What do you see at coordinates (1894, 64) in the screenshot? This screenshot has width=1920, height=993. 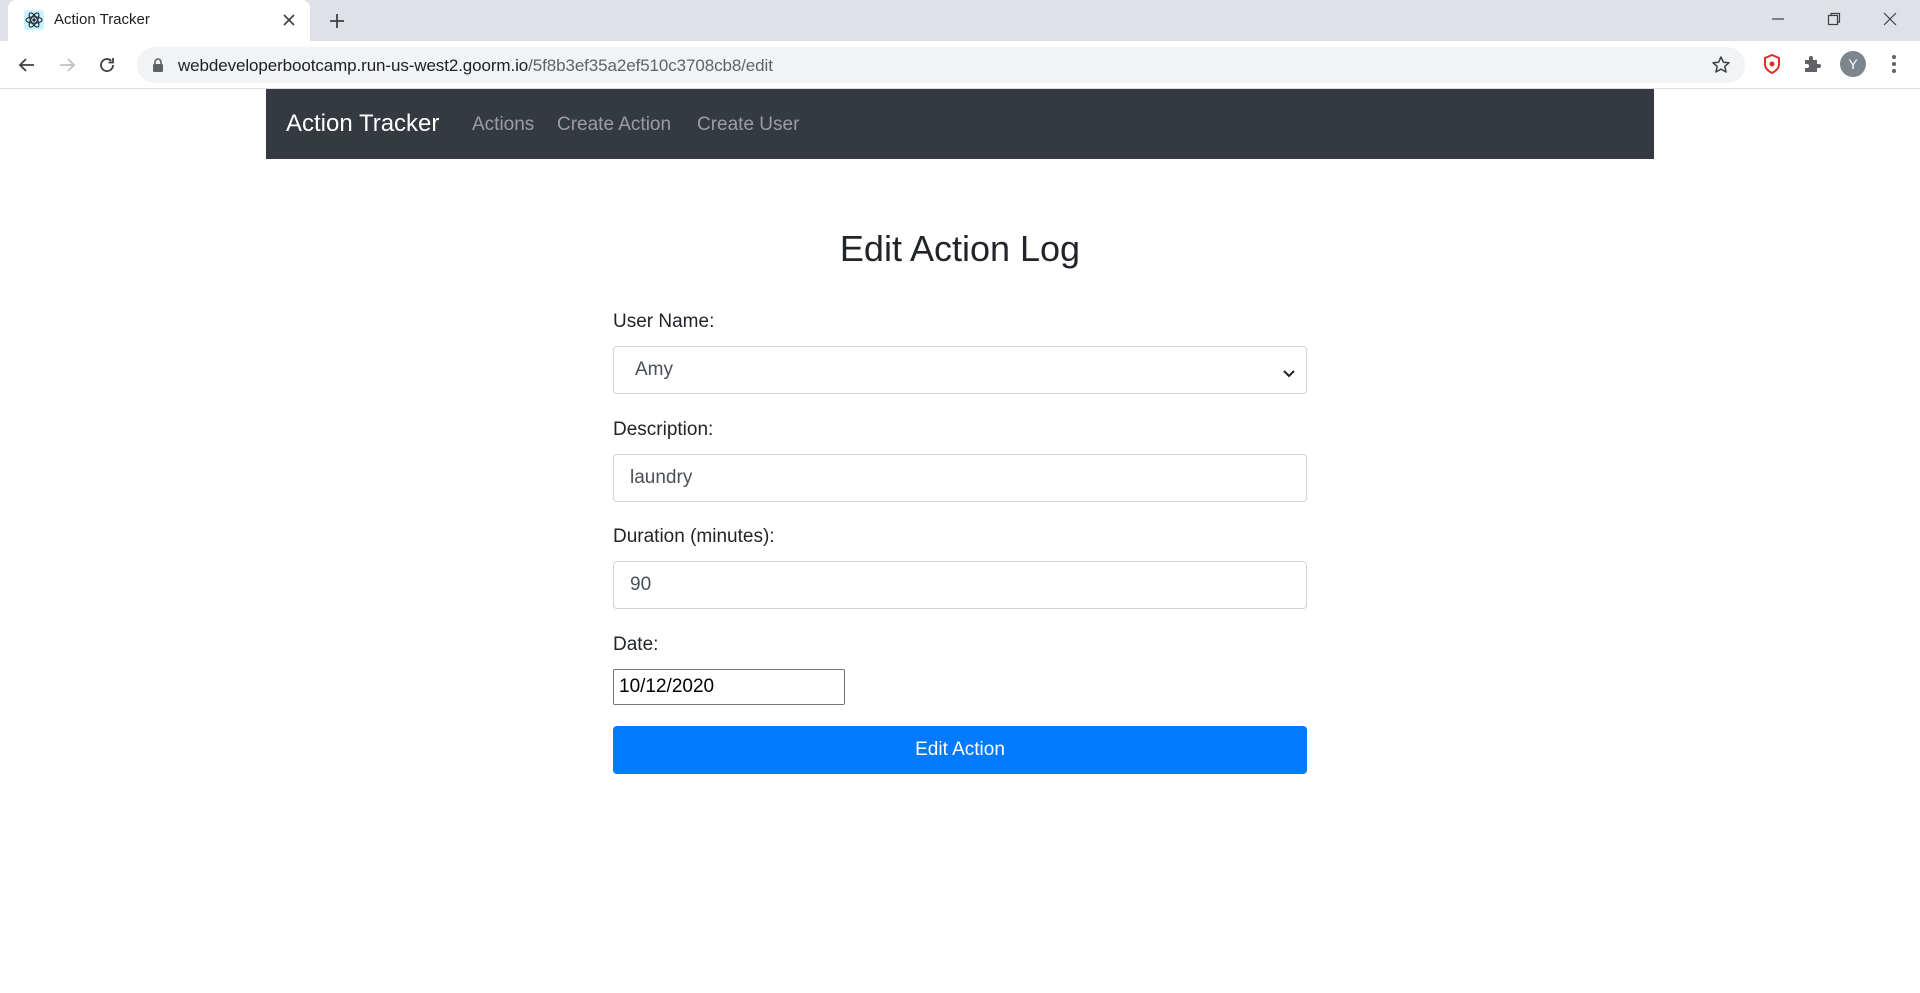 I see `more-menu-icon` at bounding box center [1894, 64].